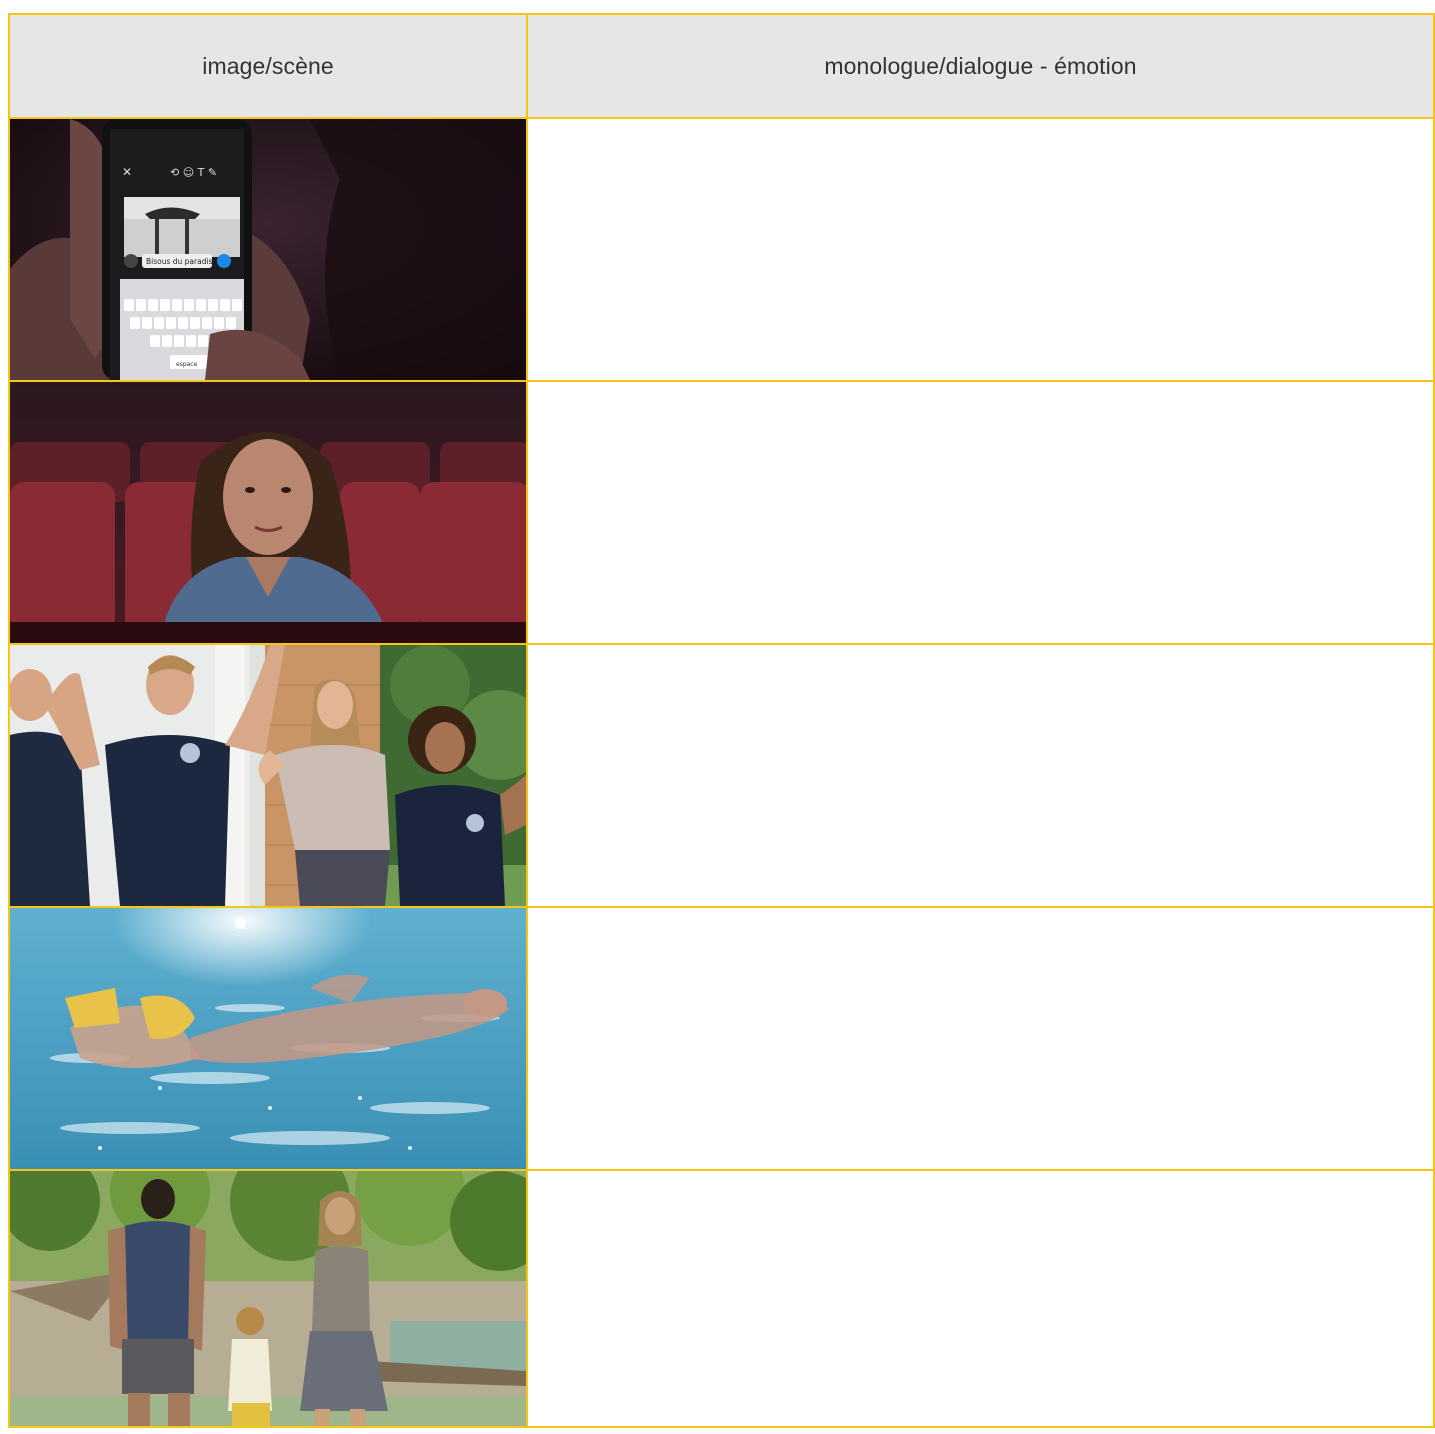  I want to click on scene-image-teens, so click(268, 775).